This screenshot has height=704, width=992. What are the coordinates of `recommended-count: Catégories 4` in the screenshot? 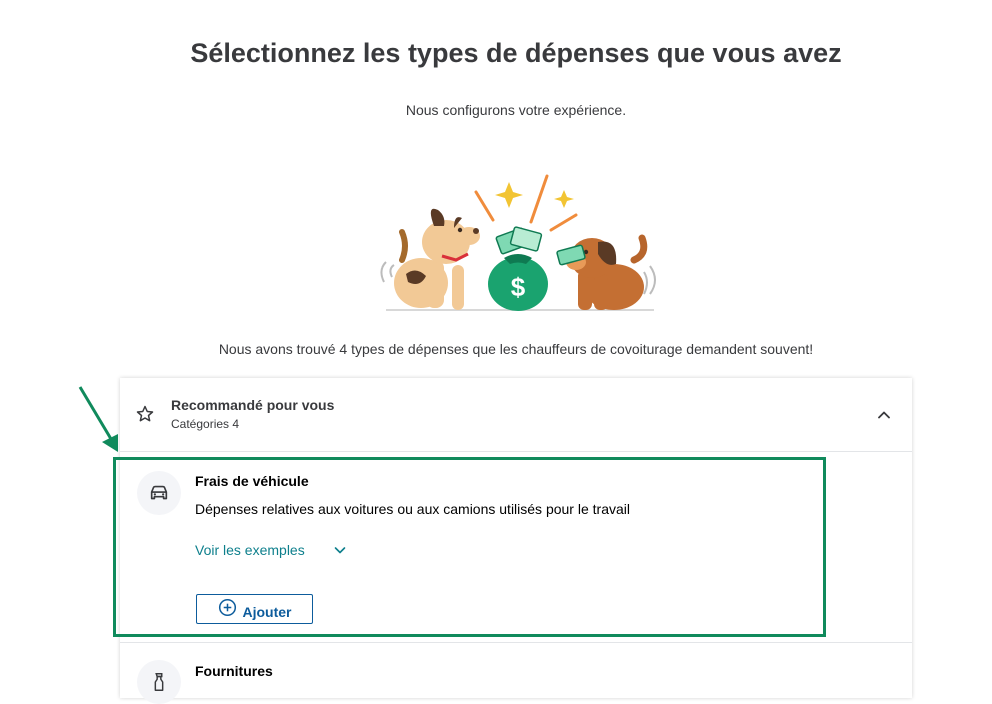 It's located at (205, 424).